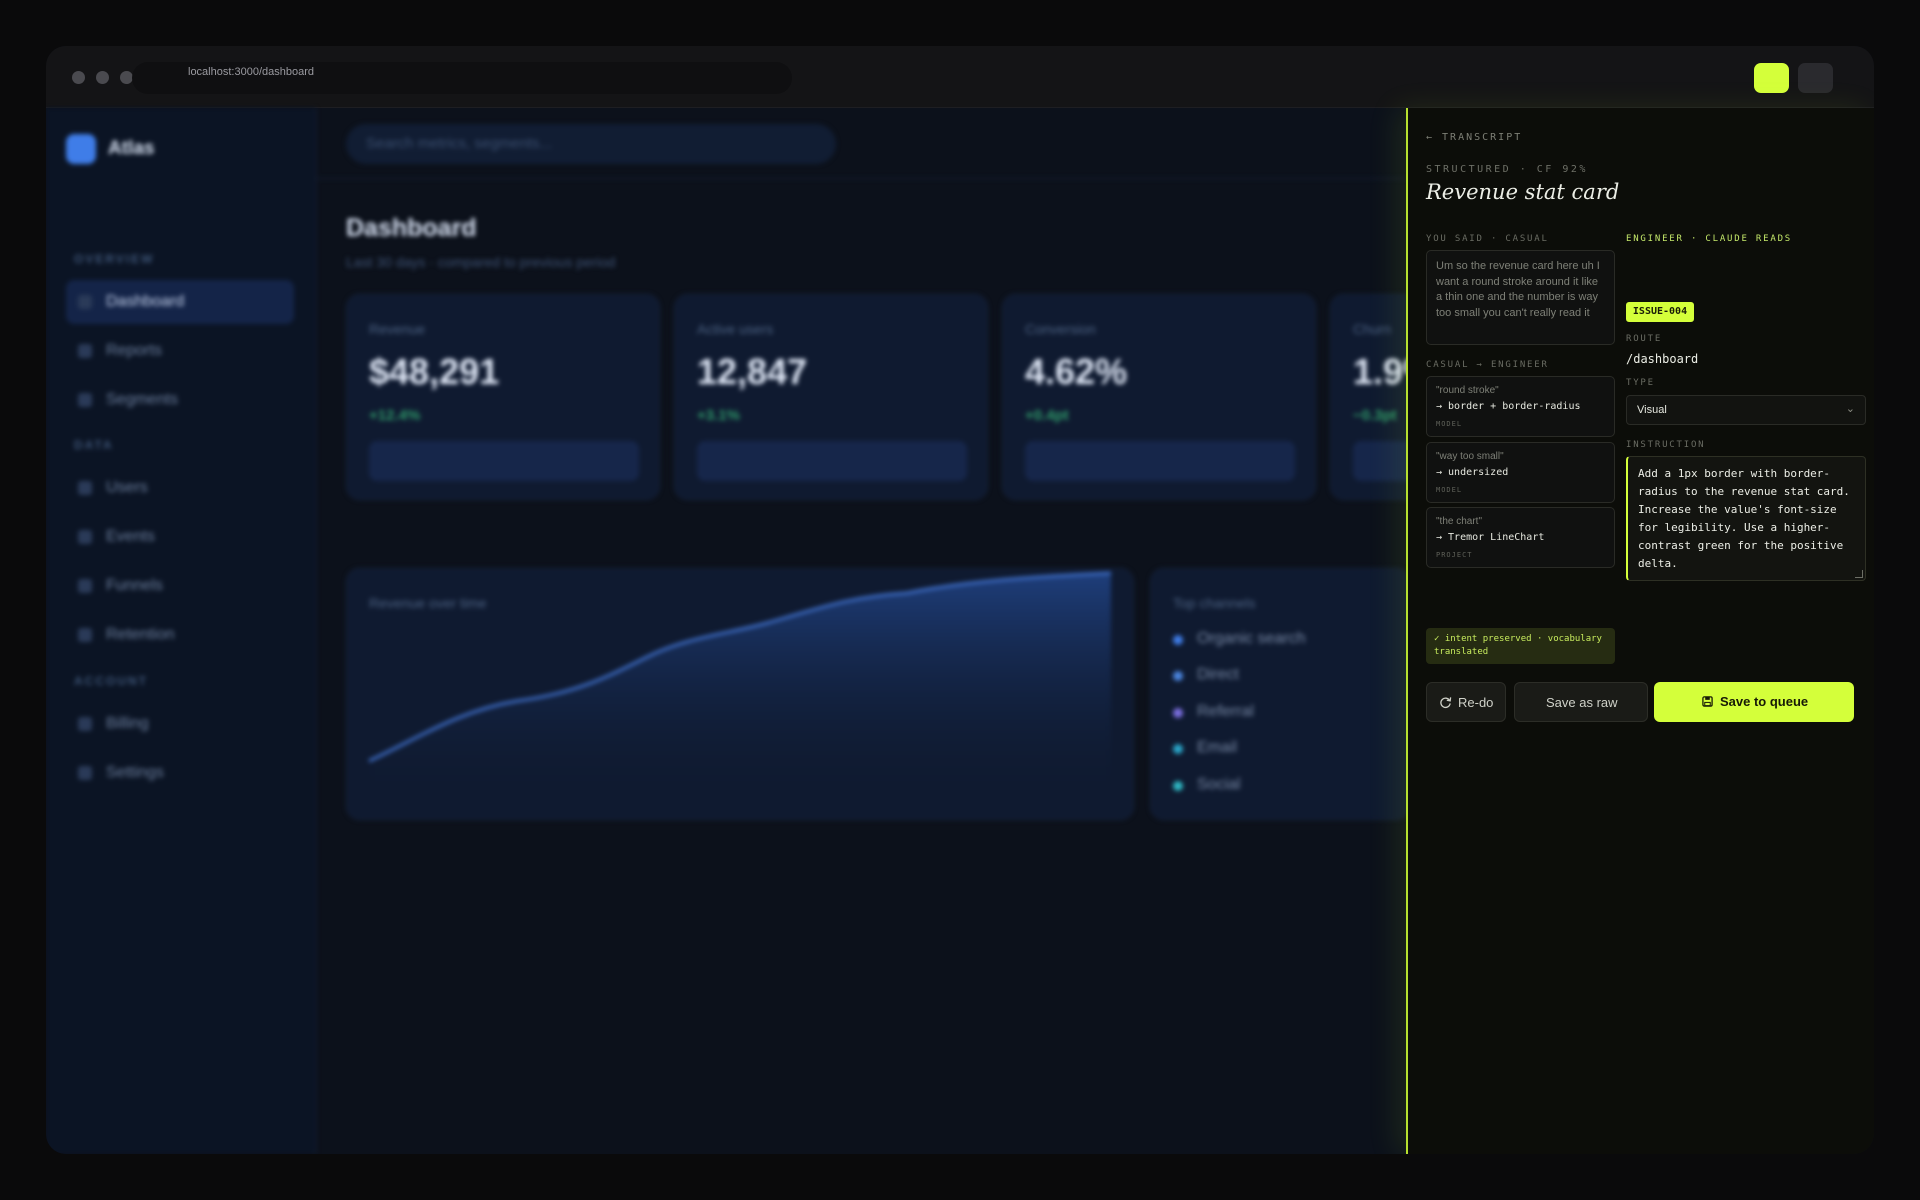  I want to click on sidebar-item-segments: Segments, so click(180, 400).